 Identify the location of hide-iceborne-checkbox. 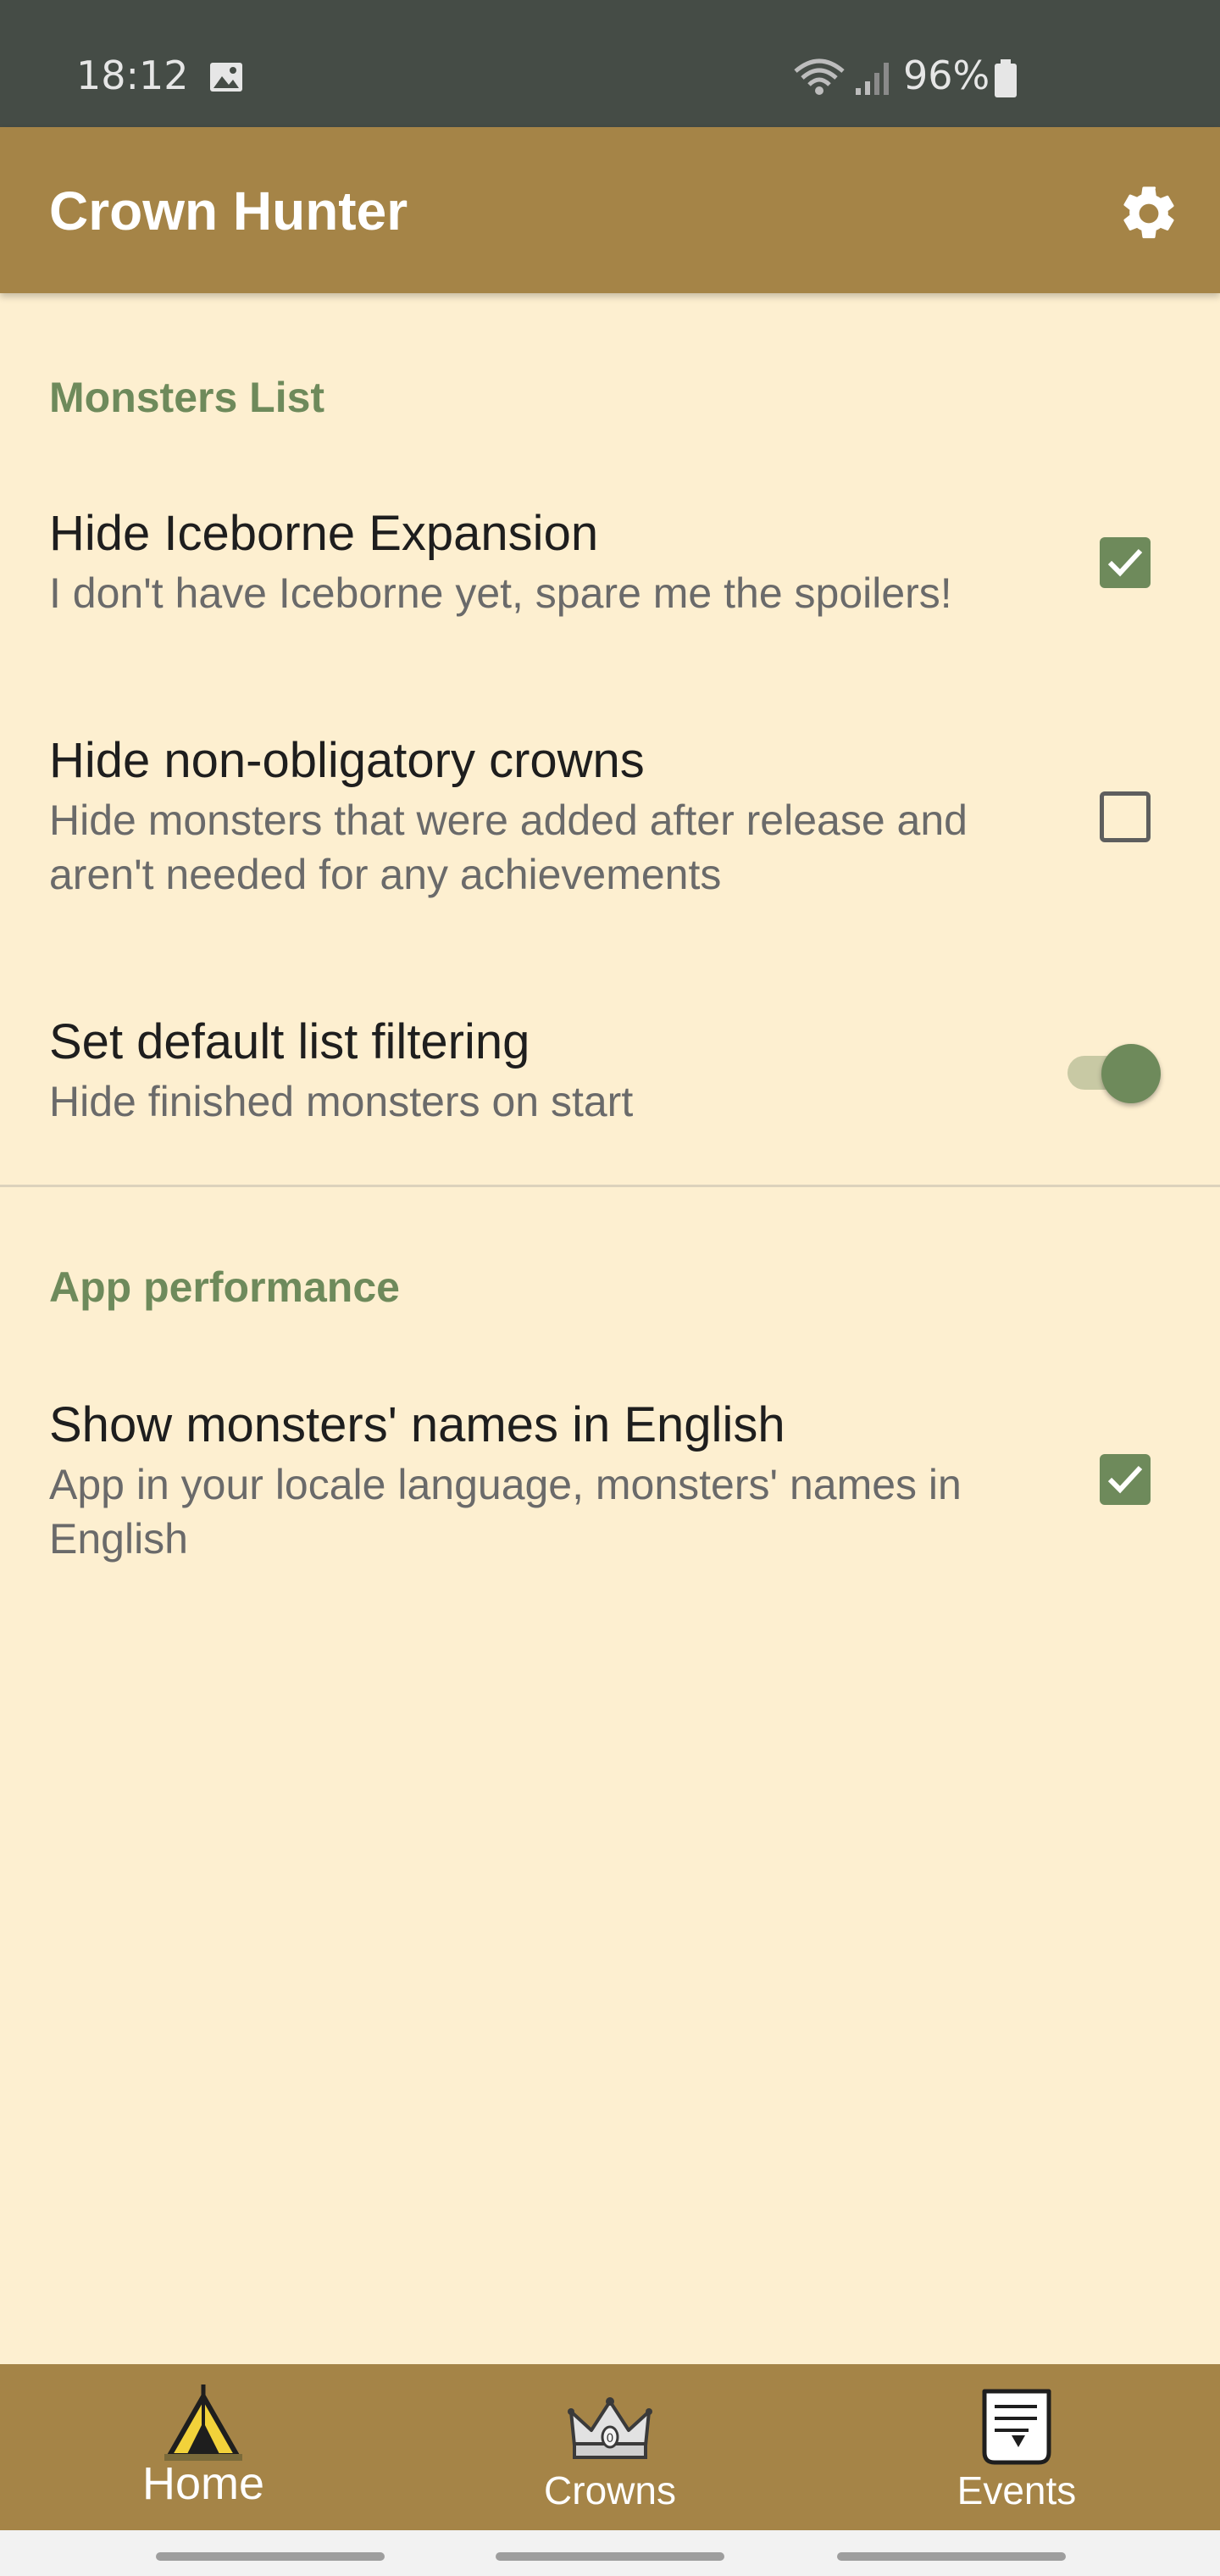
(1125, 562).